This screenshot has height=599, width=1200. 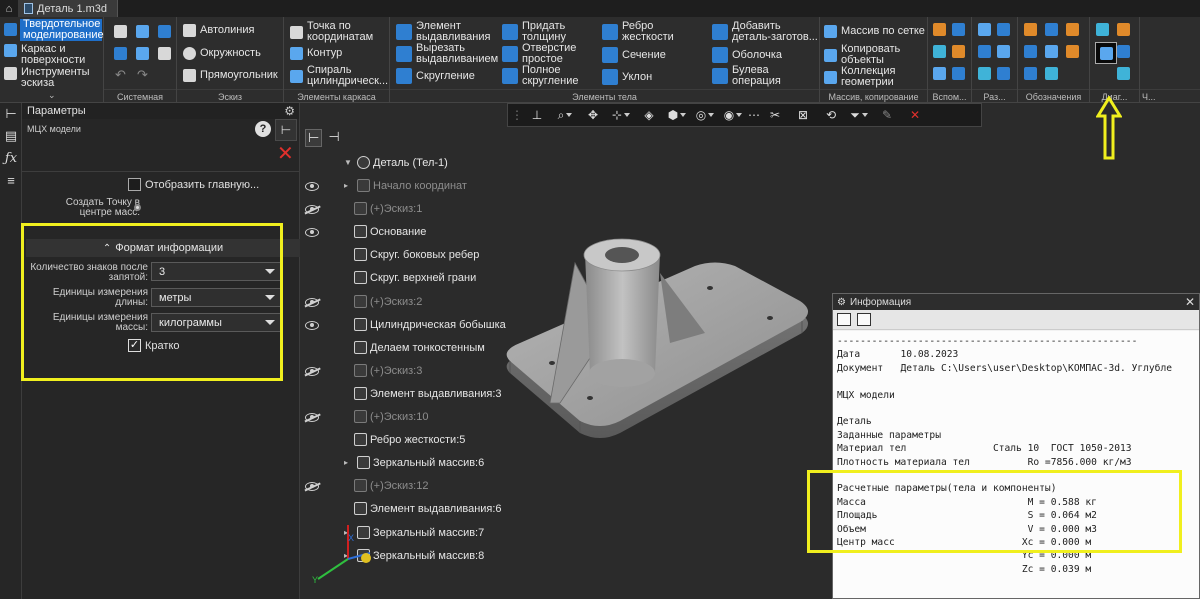 What do you see at coordinates (414, 462) in the screenshot?
I see `tree-node: ▸ Зеркальный массив:6` at bounding box center [414, 462].